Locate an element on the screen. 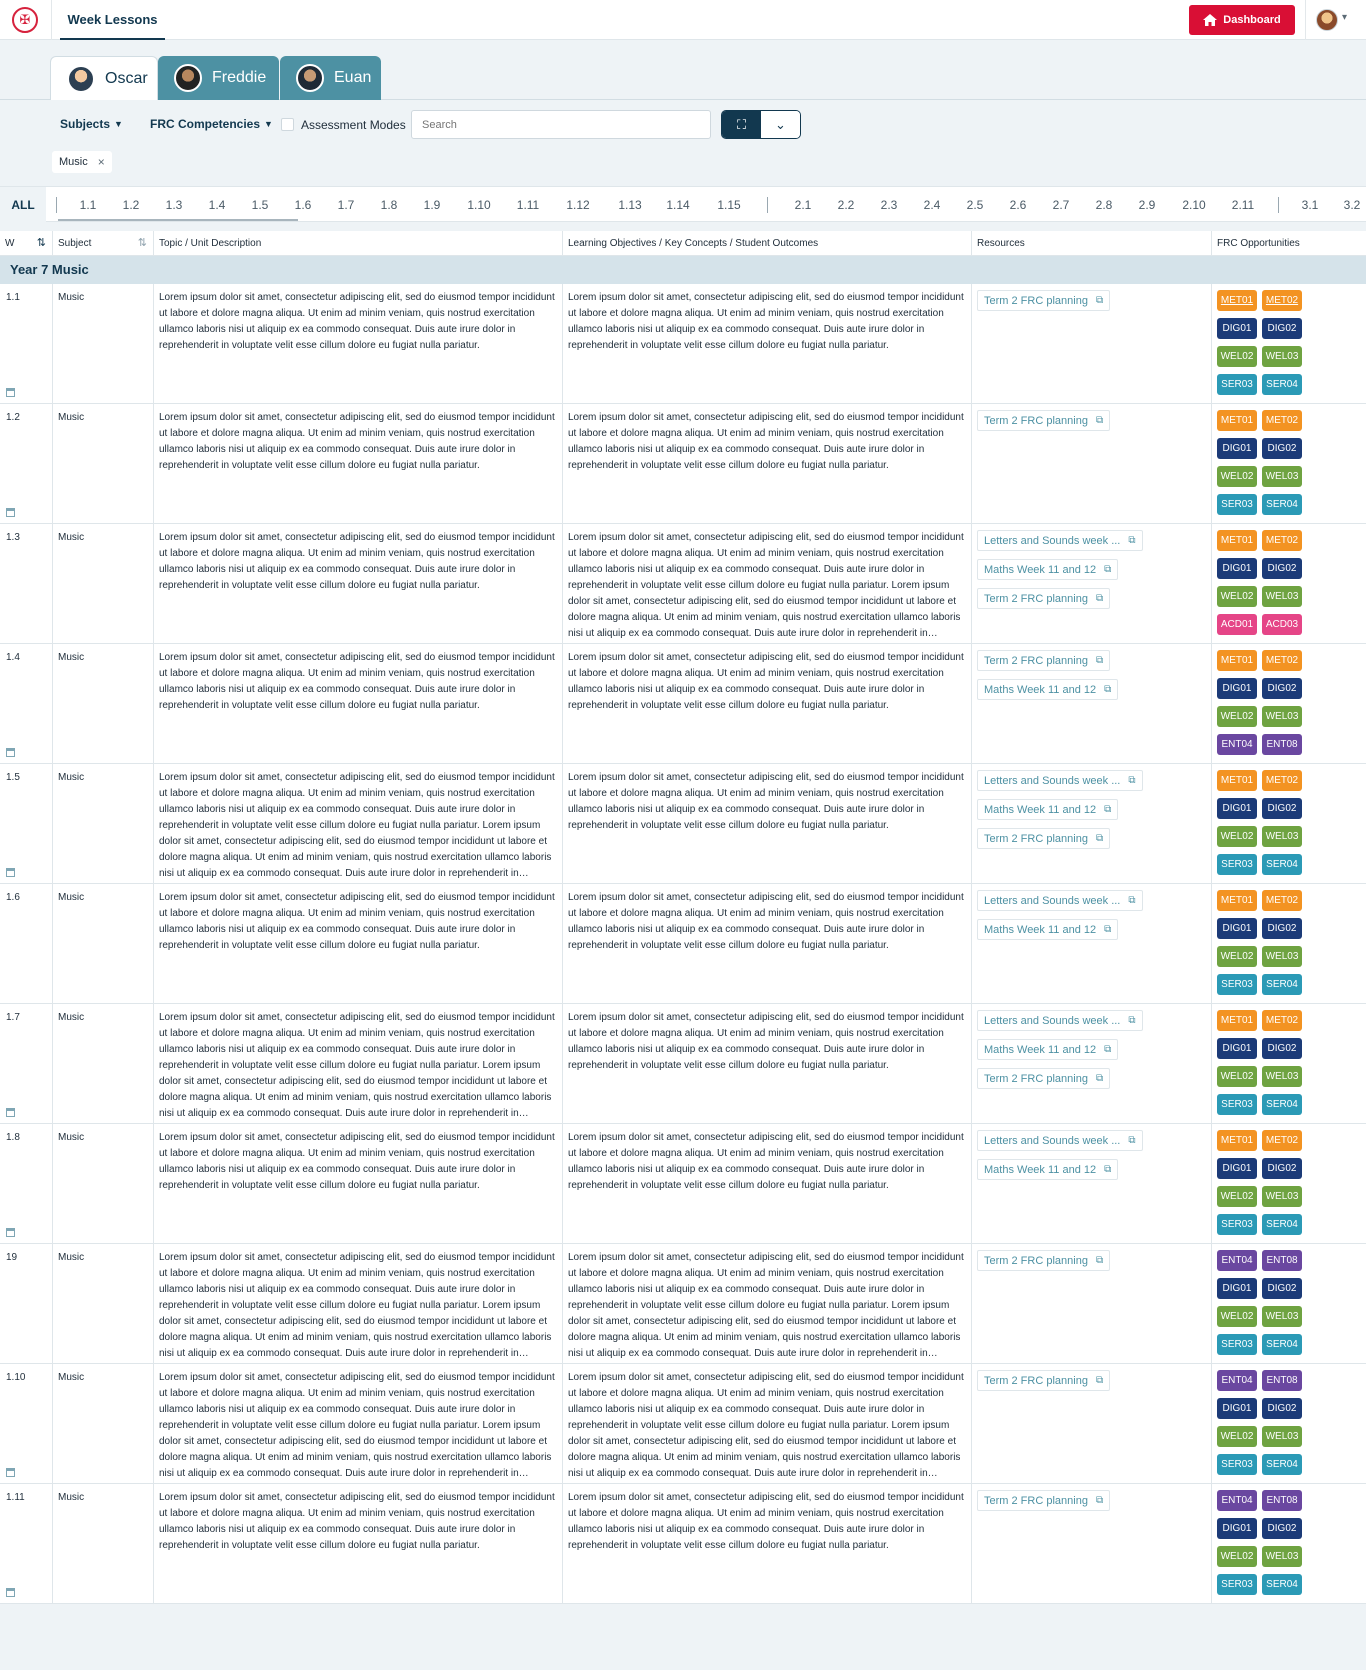 This screenshot has width=1366, height=1670. week-tab: 1.9 is located at coordinates (432, 205).